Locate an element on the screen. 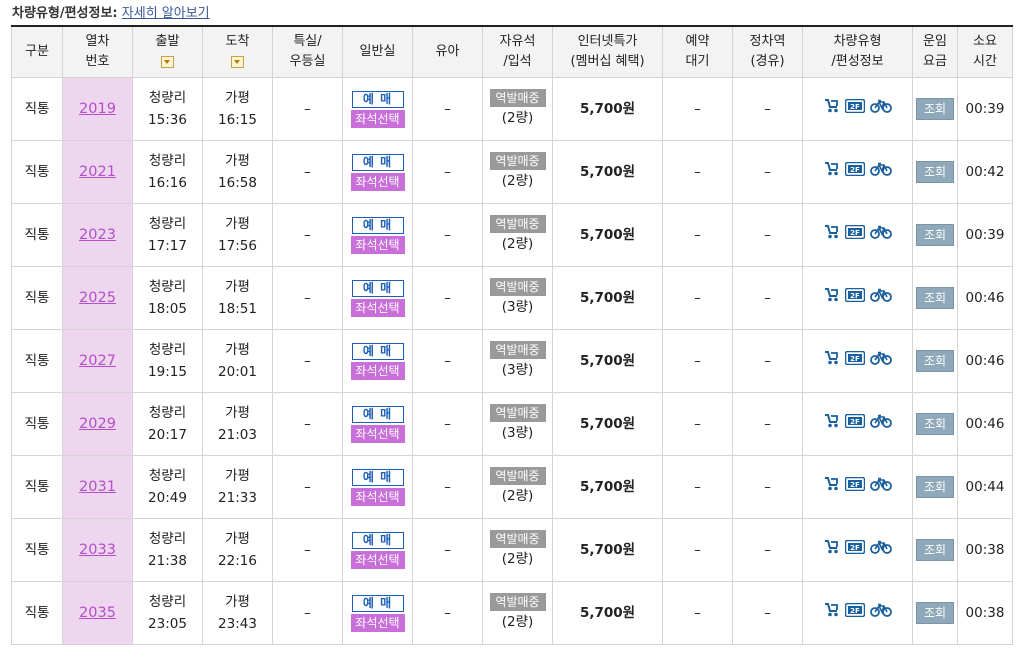  arrival-cell: 가평 17:56 is located at coordinates (237, 235).